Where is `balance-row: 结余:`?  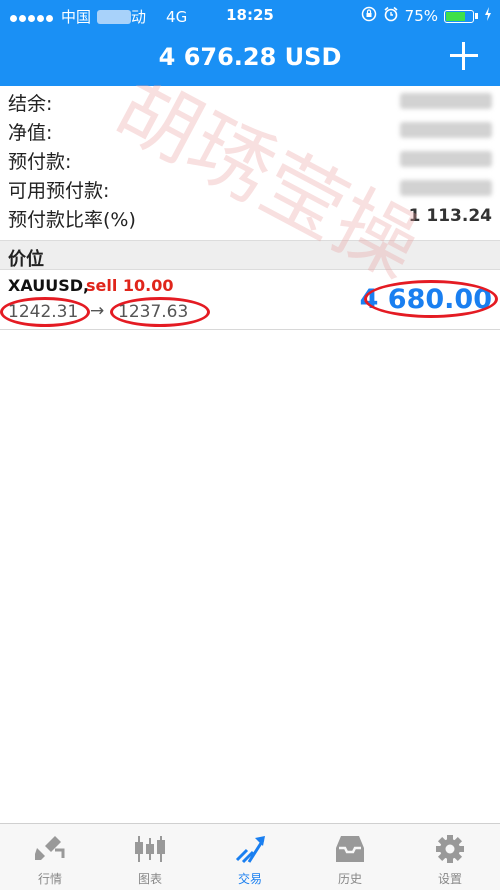
balance-row: 结余: is located at coordinates (250, 100).